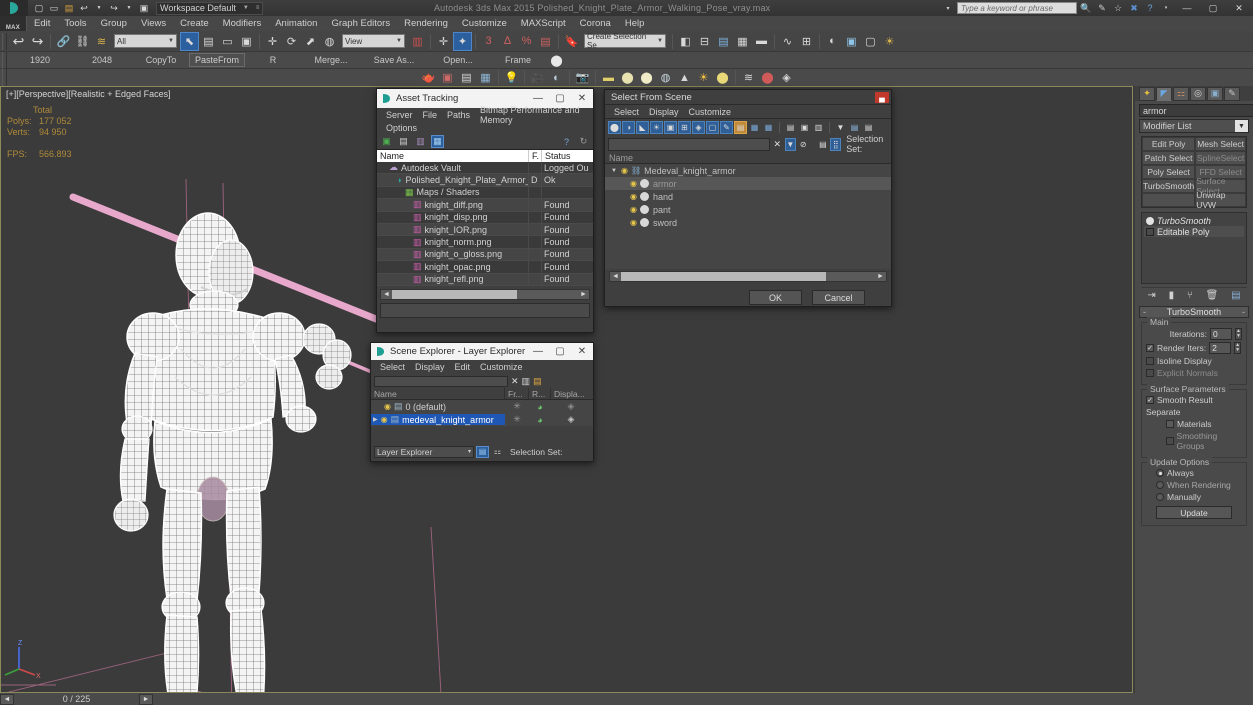 Image resolution: width=1253 pixels, height=705 pixels. What do you see at coordinates (1118, 8) in the screenshot?
I see `favorites-icon: ☆` at bounding box center [1118, 8].